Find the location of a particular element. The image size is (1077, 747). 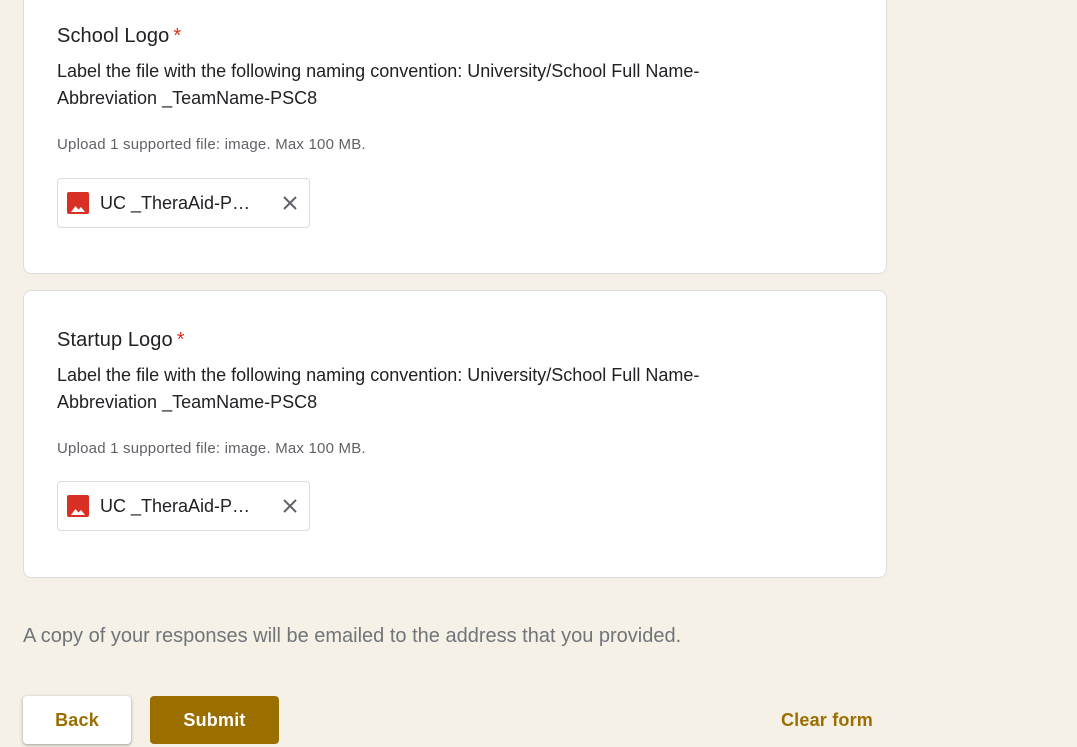

back-button: Back is located at coordinates (77, 720).